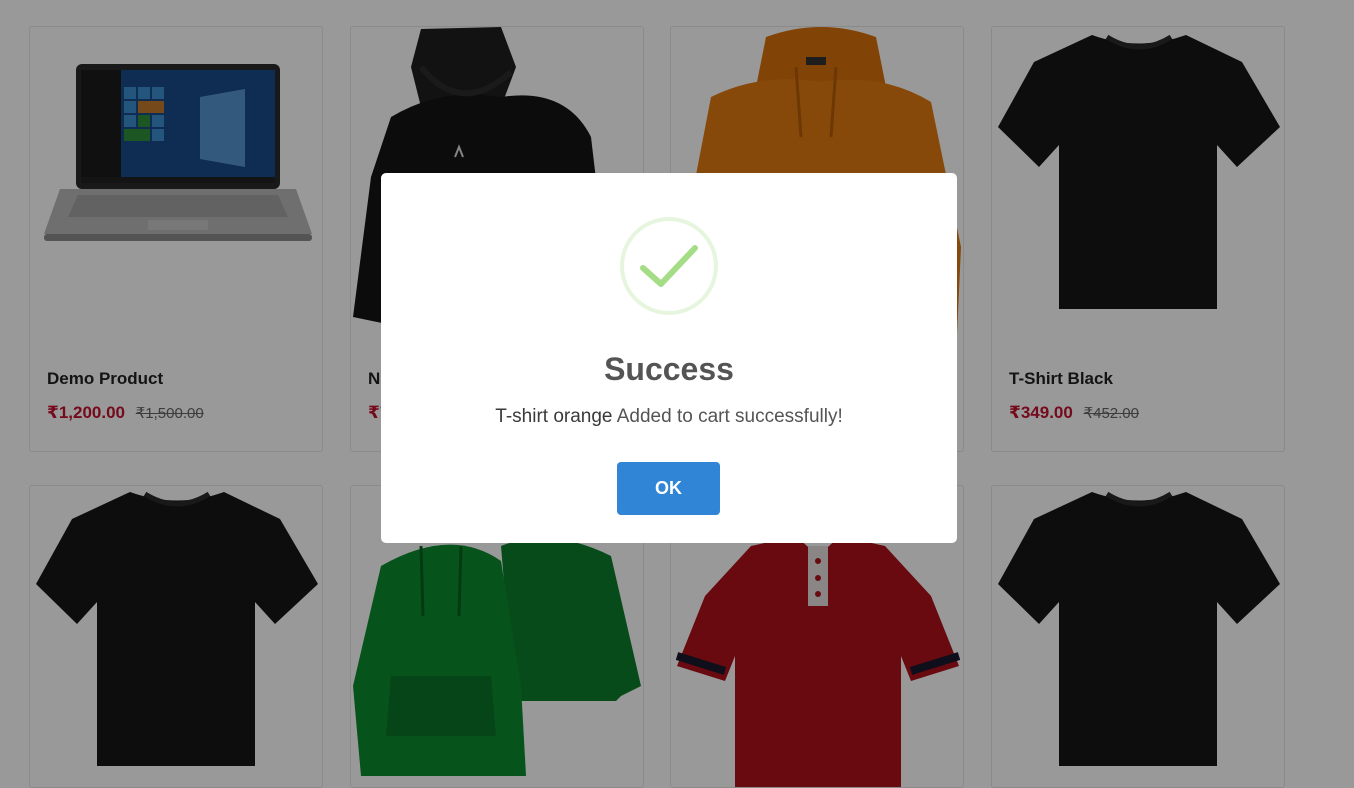  I want to click on dialog-message-text: Added to cart successfully!, so click(729, 416).